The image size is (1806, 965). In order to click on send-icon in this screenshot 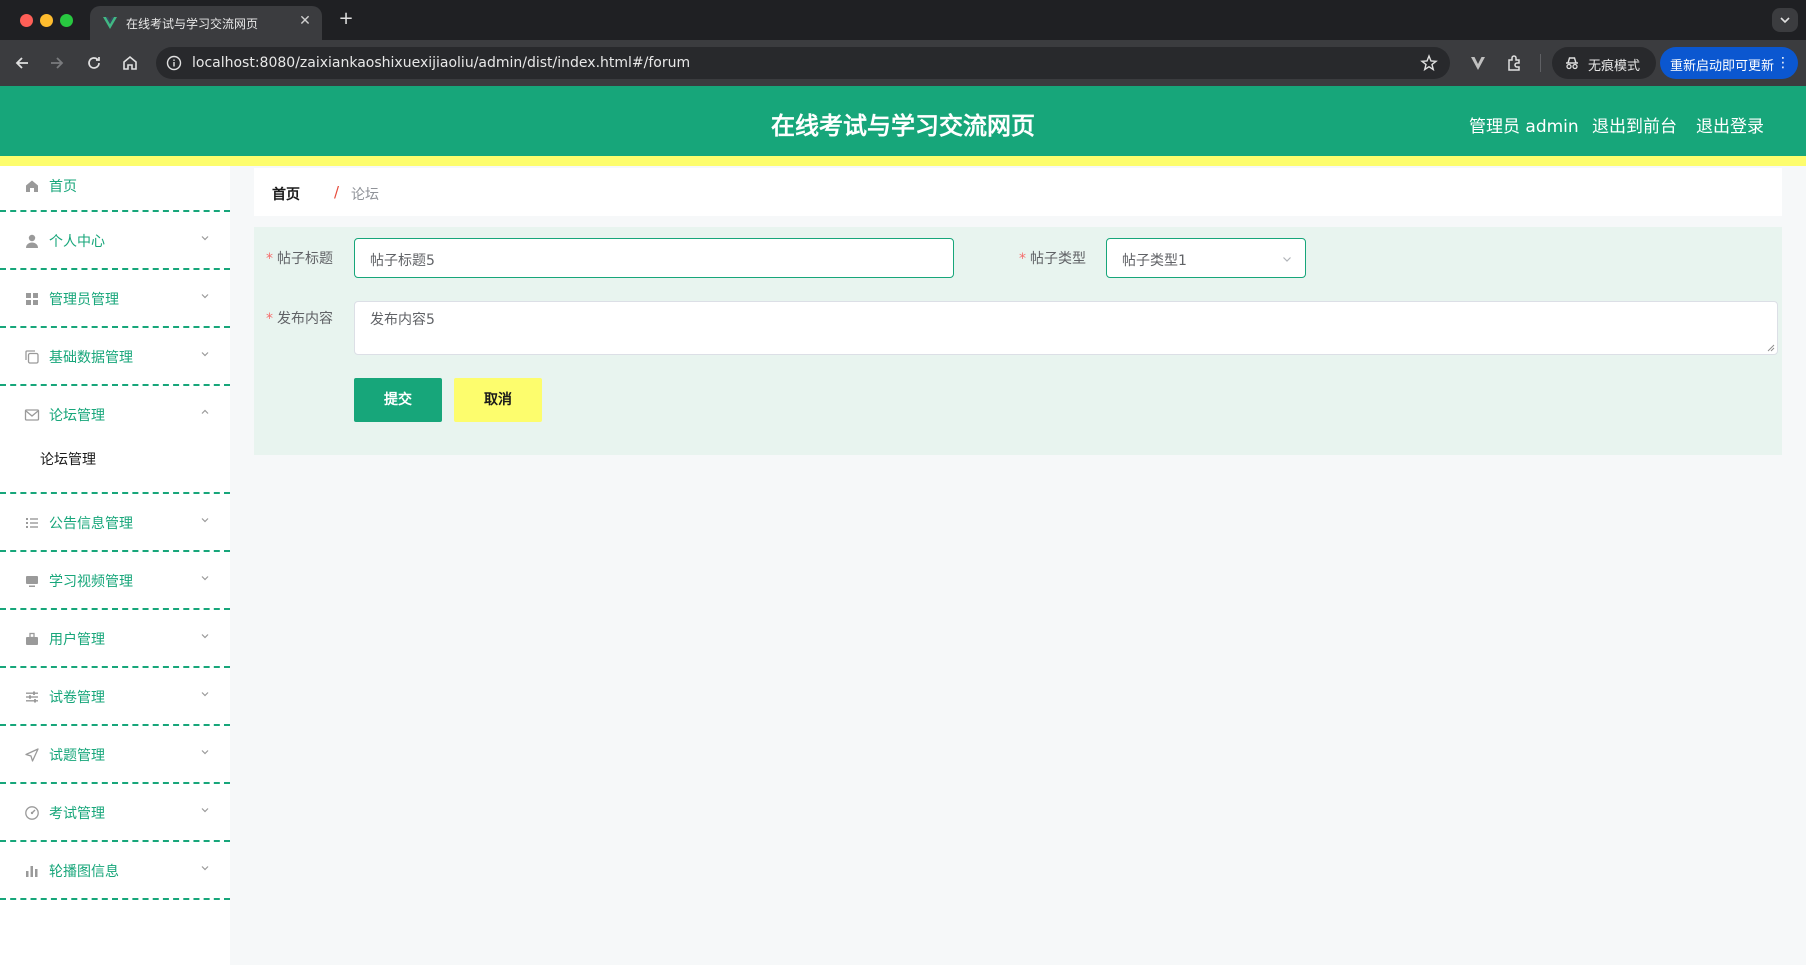, I will do `click(32, 755)`.